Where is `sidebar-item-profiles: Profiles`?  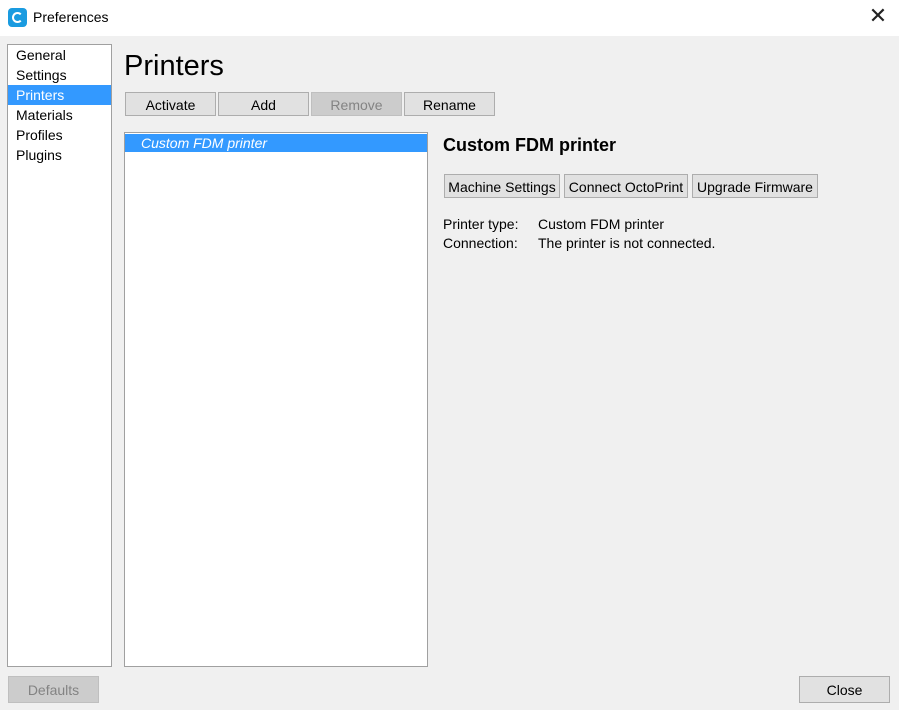 sidebar-item-profiles: Profiles is located at coordinates (59, 135).